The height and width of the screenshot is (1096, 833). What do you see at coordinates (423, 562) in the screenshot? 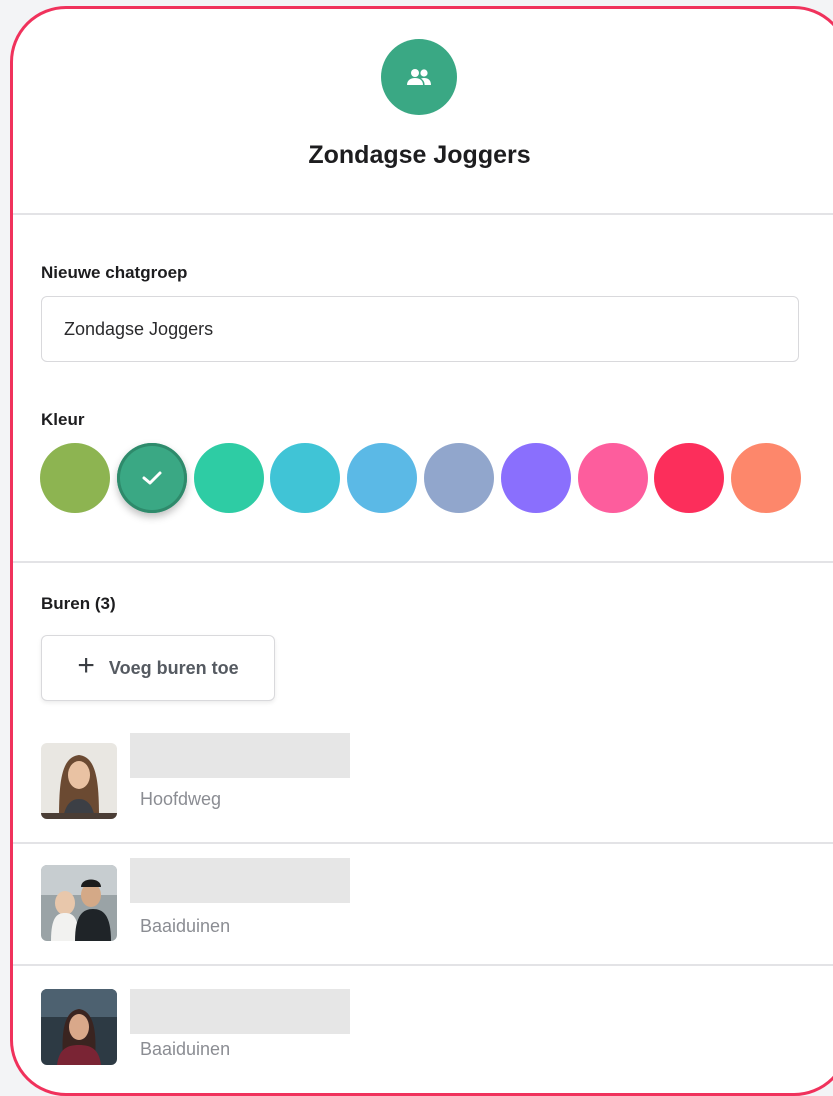
I see `color-divider` at bounding box center [423, 562].